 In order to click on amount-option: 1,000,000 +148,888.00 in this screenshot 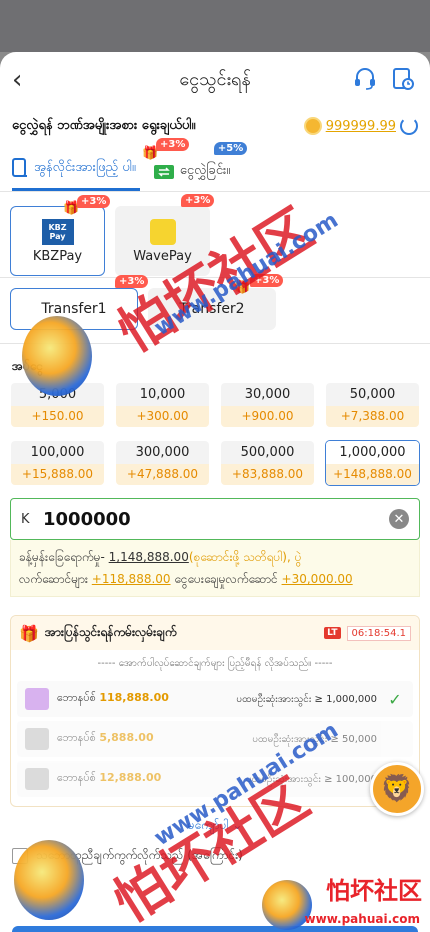, I will do `click(372, 463)`.